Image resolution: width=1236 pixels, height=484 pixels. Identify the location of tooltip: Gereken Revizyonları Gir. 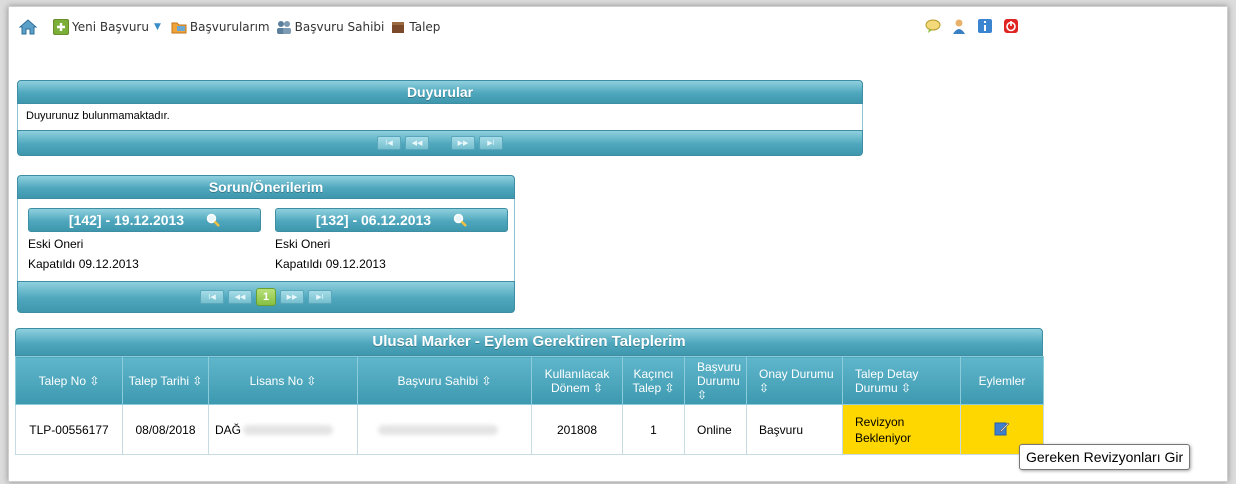
(1105, 457).